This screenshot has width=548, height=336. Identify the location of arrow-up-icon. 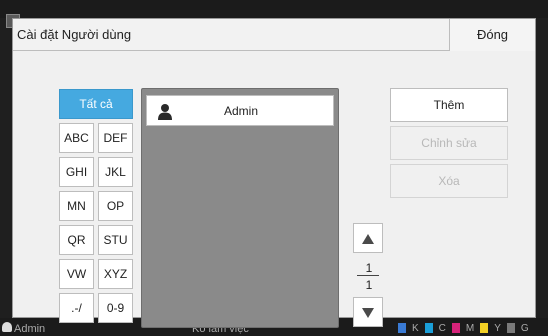
(368, 239).